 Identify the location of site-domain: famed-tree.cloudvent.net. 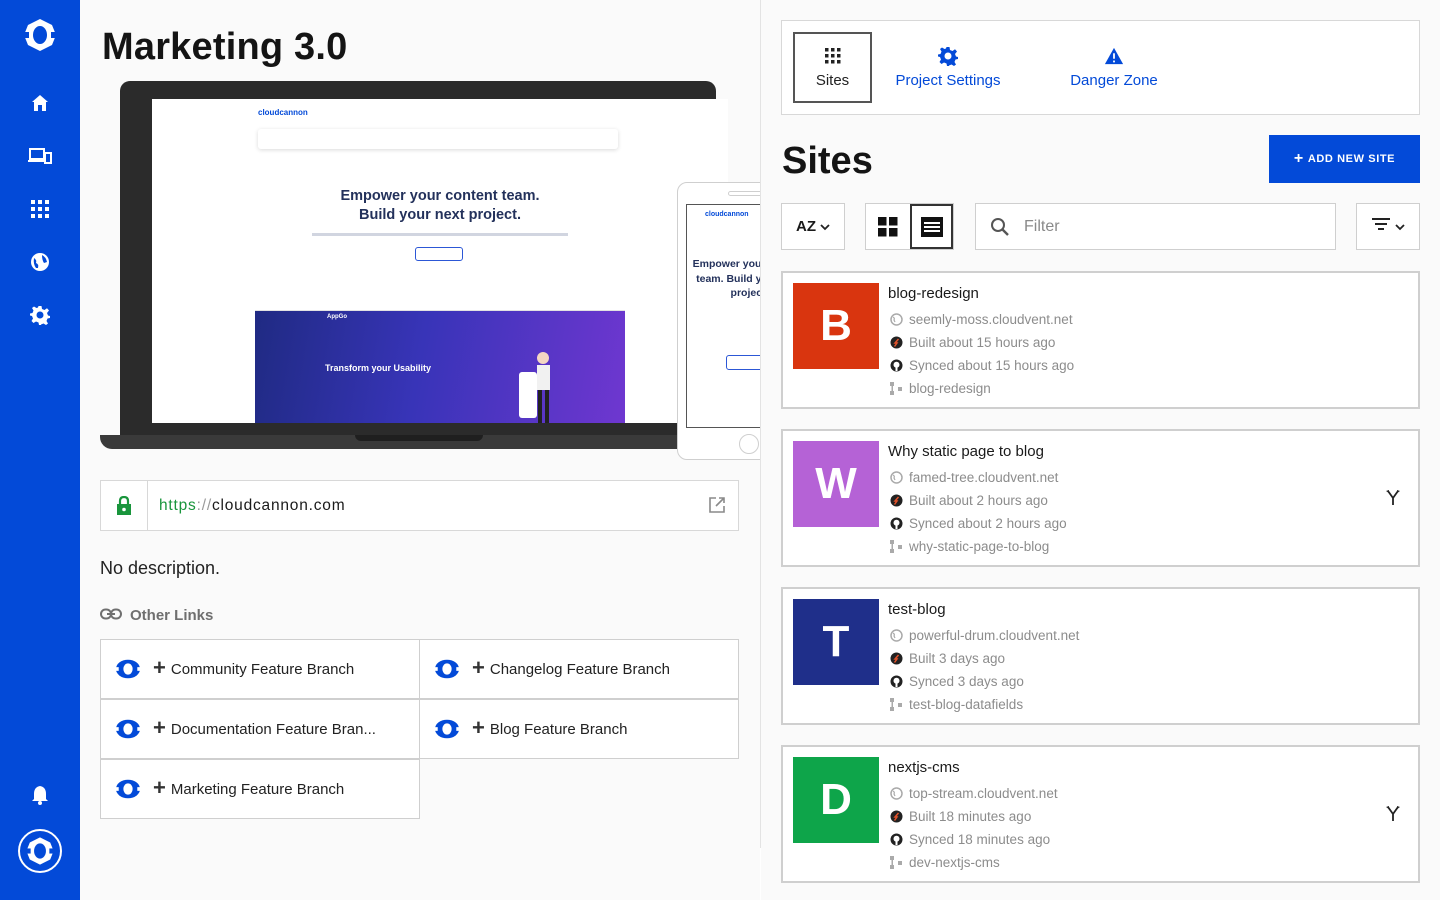
(974, 477).